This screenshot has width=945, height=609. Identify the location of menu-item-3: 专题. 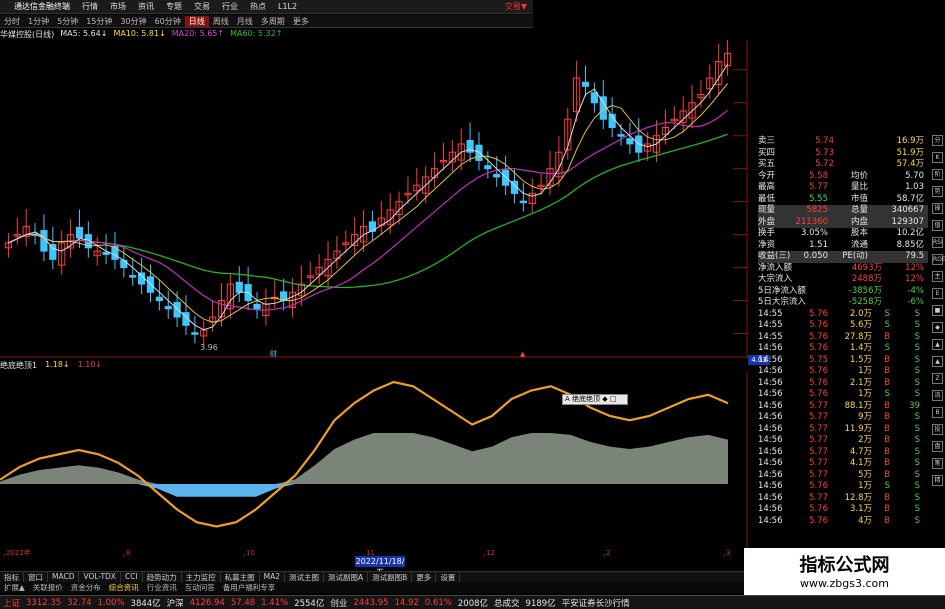
(174, 6).